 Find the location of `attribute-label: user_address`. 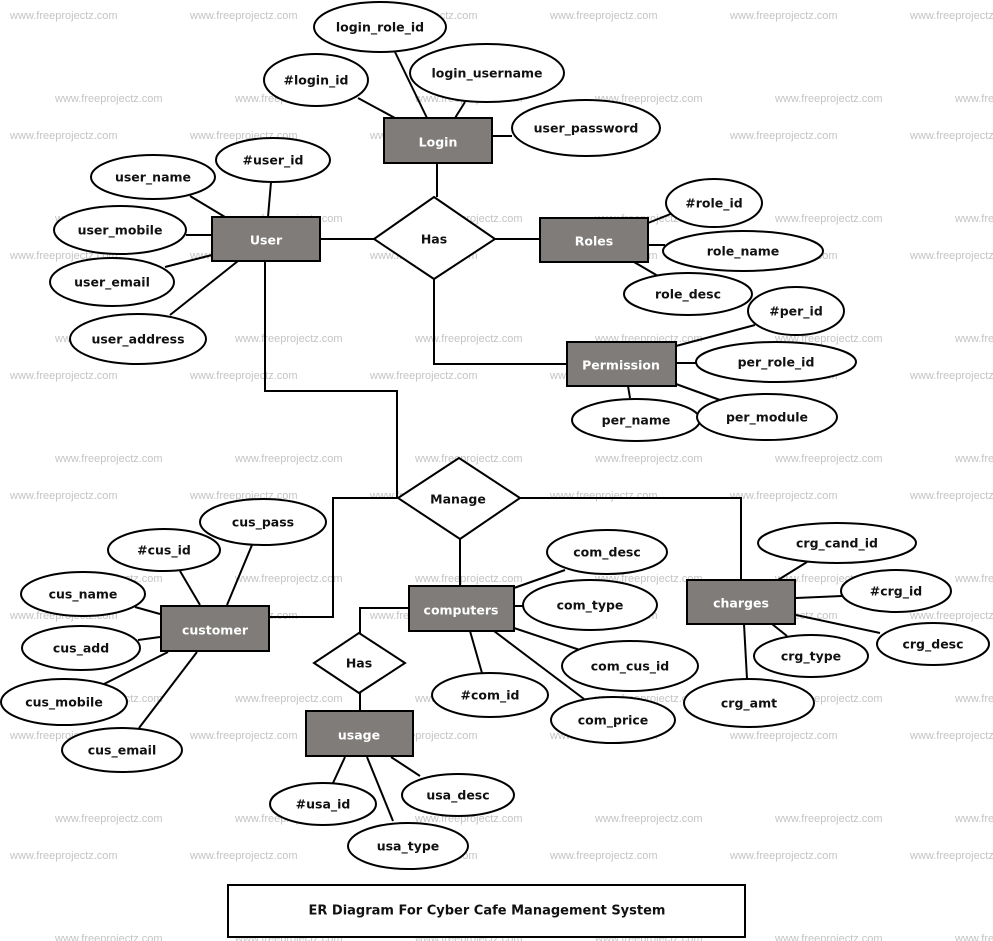

attribute-label: user_address is located at coordinates (137, 340).